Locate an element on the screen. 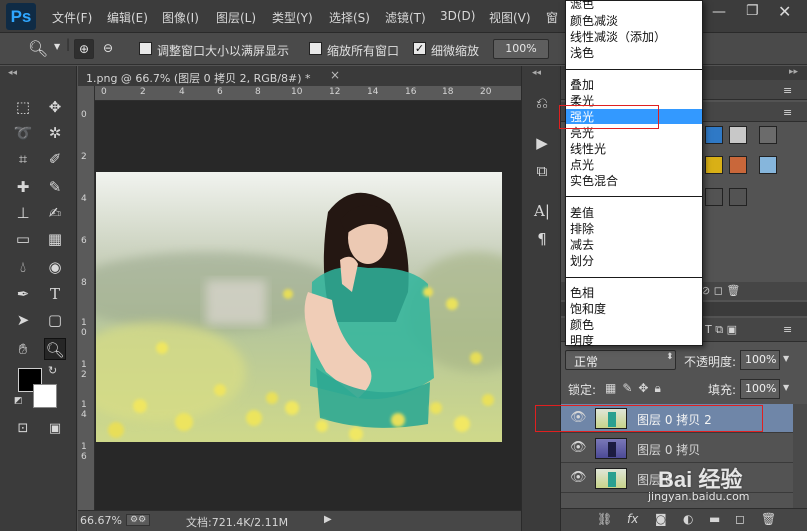 This screenshot has width=807, height=531. scrubby-zoom-checkbox: ✓ is located at coordinates (419, 48).